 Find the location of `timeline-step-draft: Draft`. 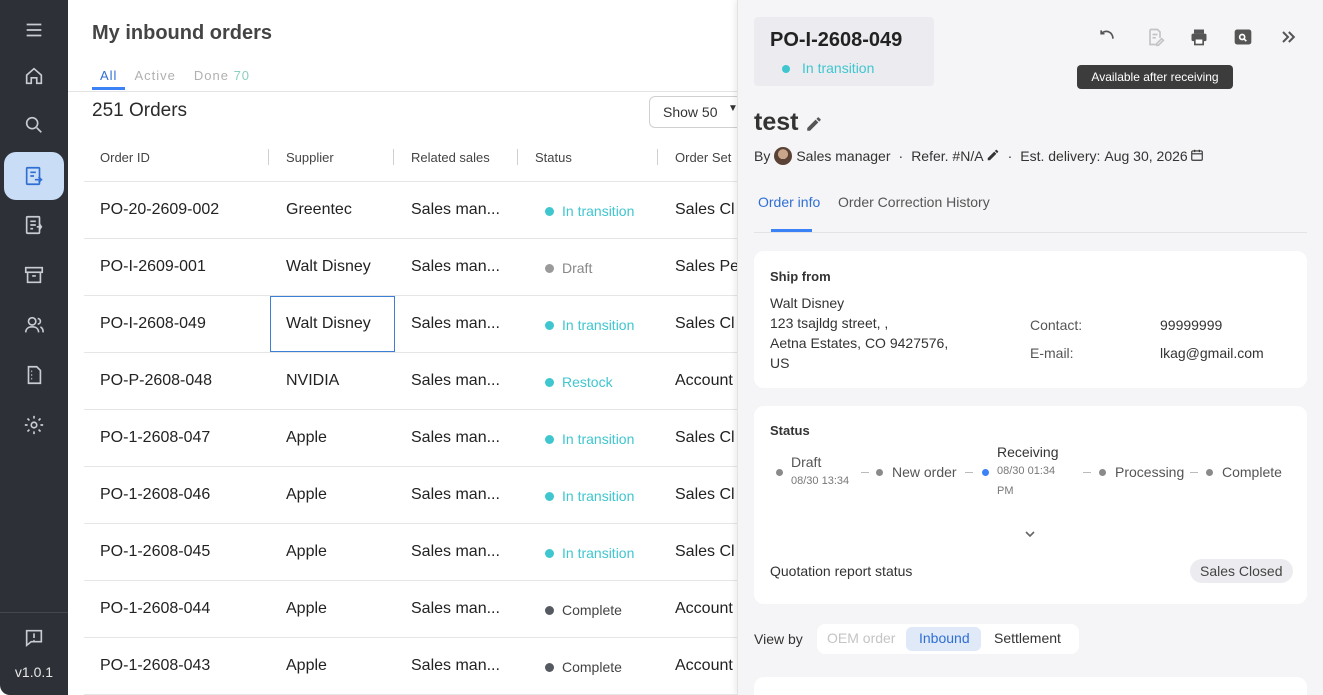

timeline-step-draft: Draft is located at coordinates (806, 462).